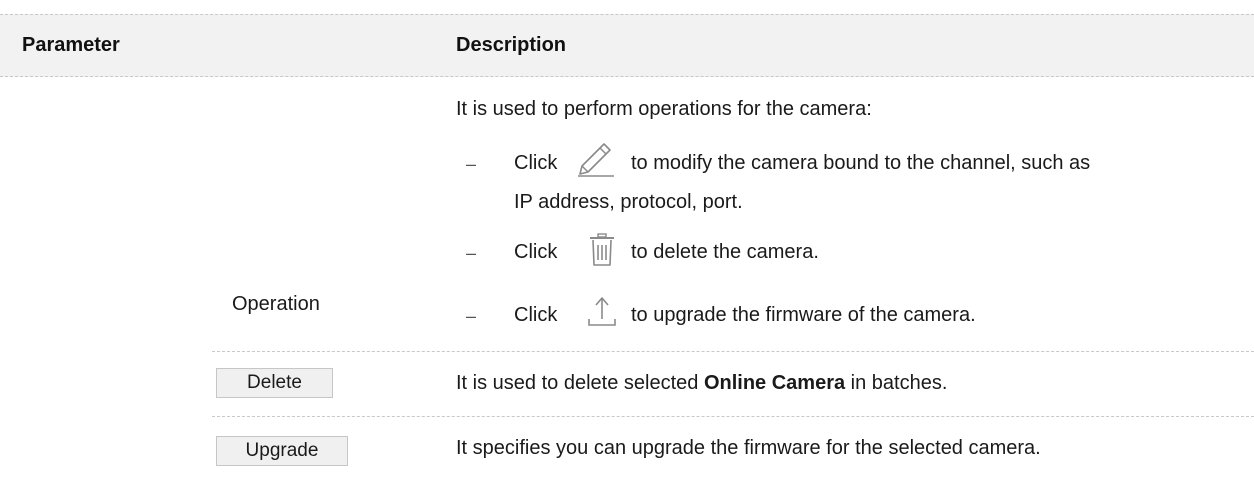 Image resolution: width=1254 pixels, height=486 pixels. I want to click on upload-icon, so click(602, 314).